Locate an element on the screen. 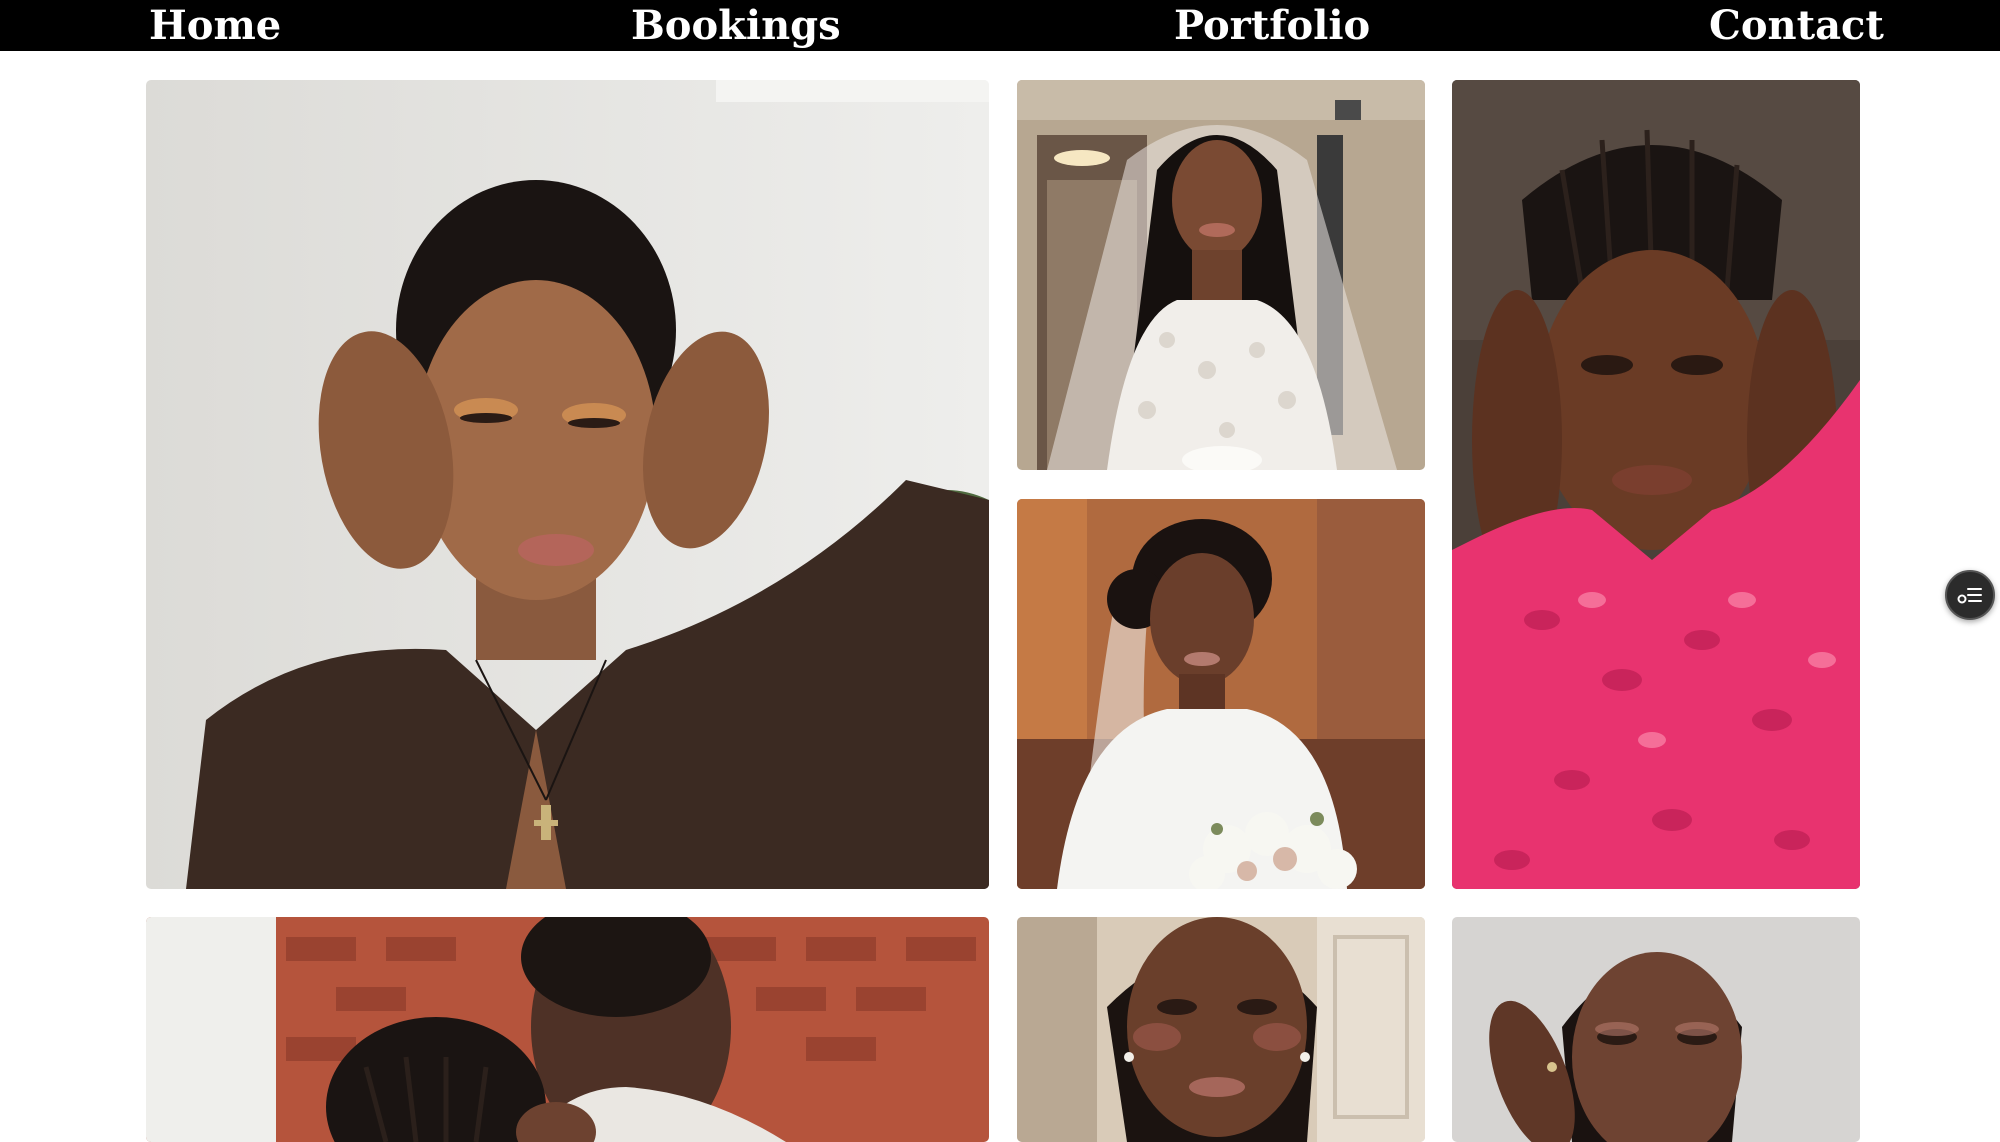 Image resolution: width=2000 pixels, height=1142 pixels. menu-list-button is located at coordinates (1970, 595).